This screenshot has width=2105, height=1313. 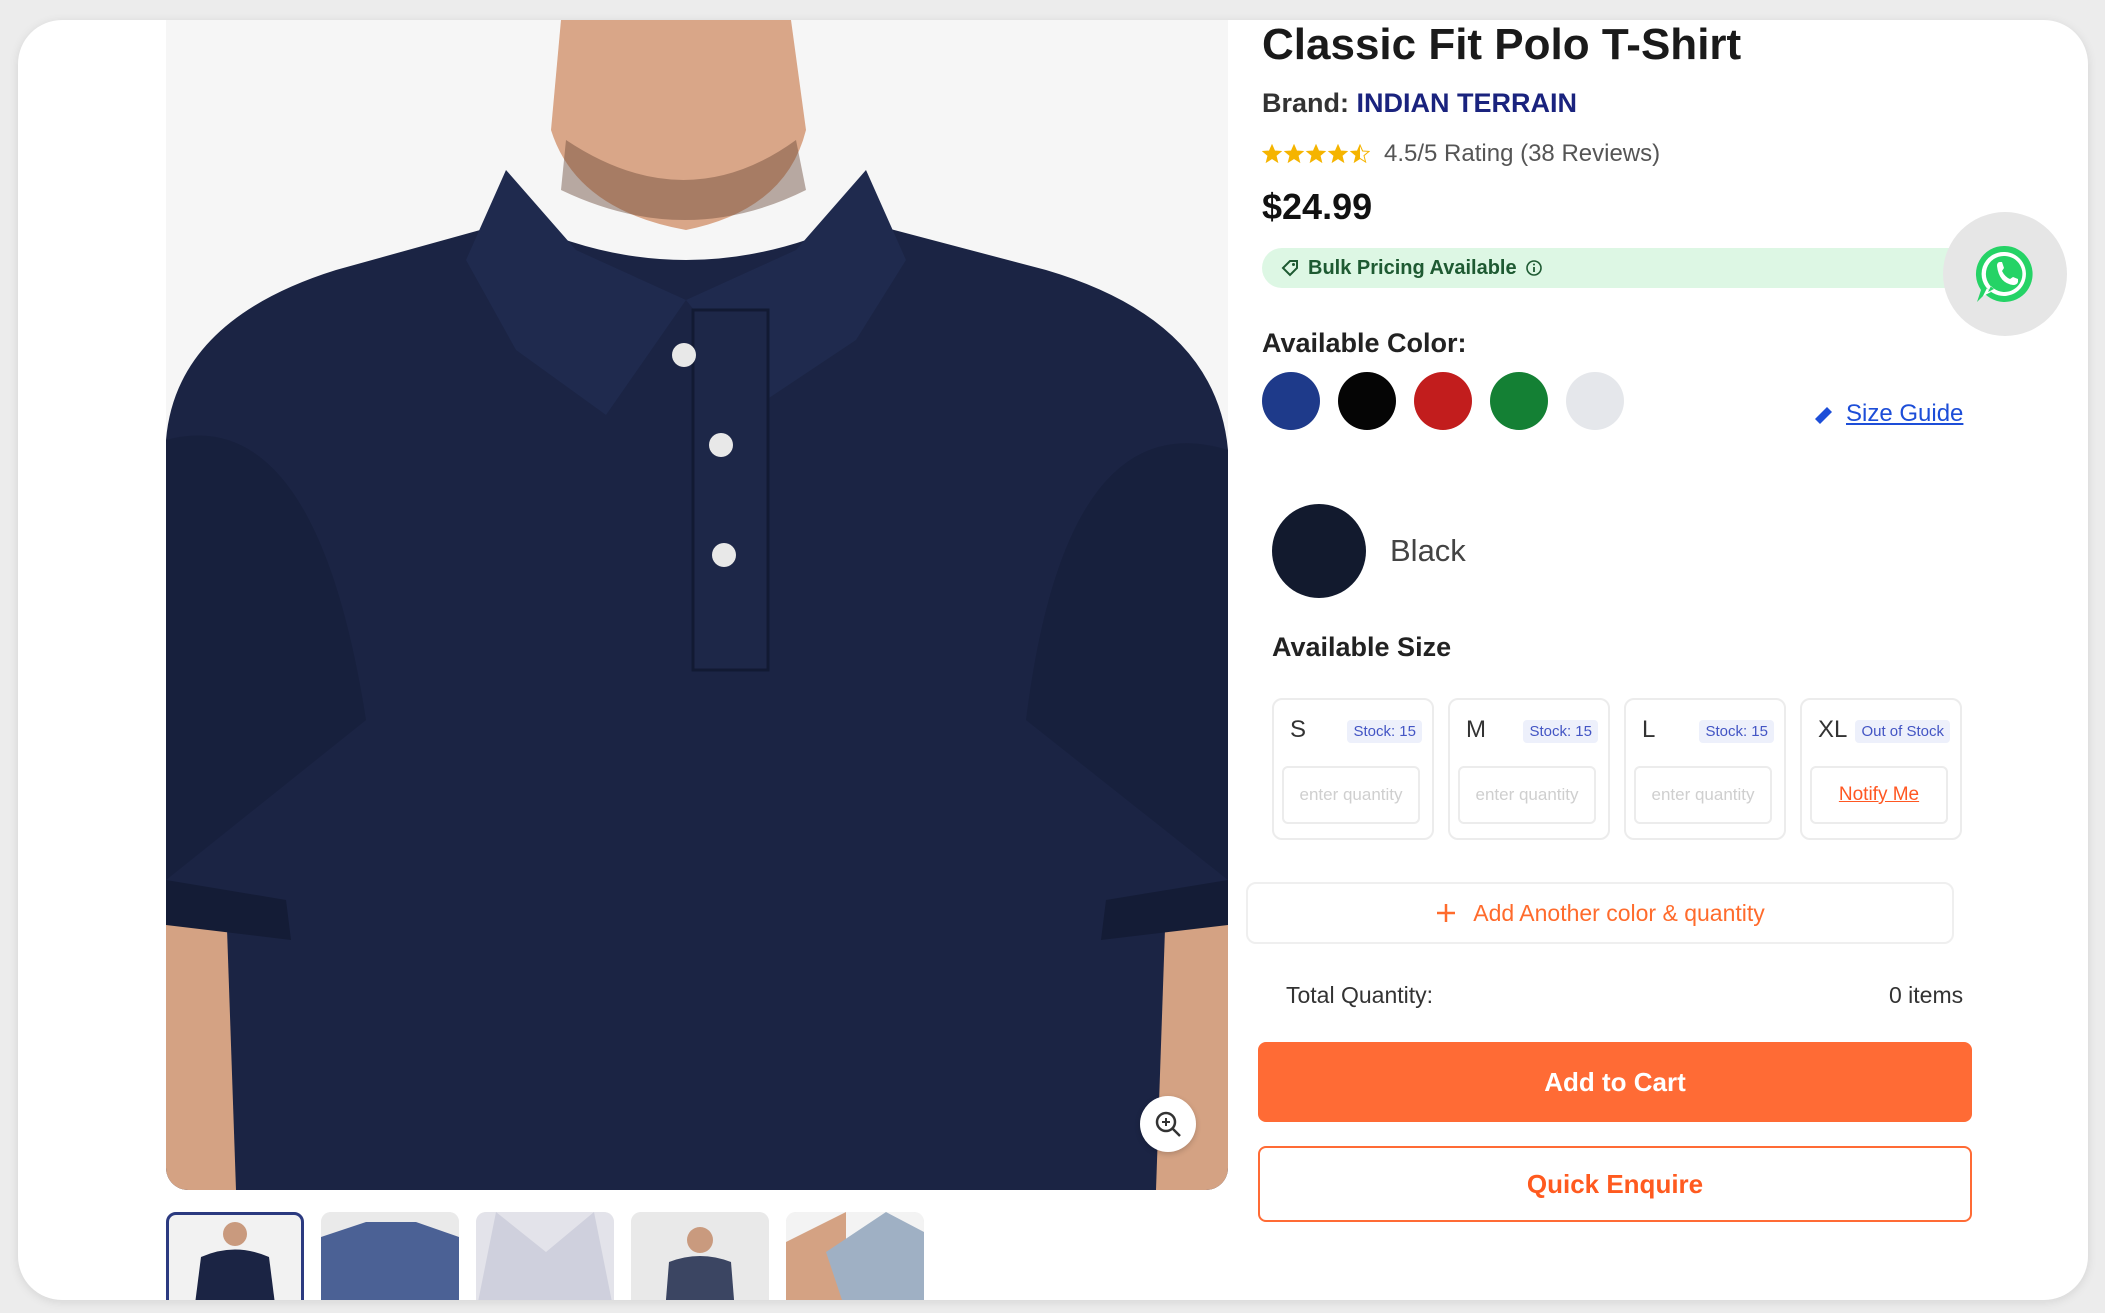 I want to click on selected-color: Black, so click(x=1369, y=551).